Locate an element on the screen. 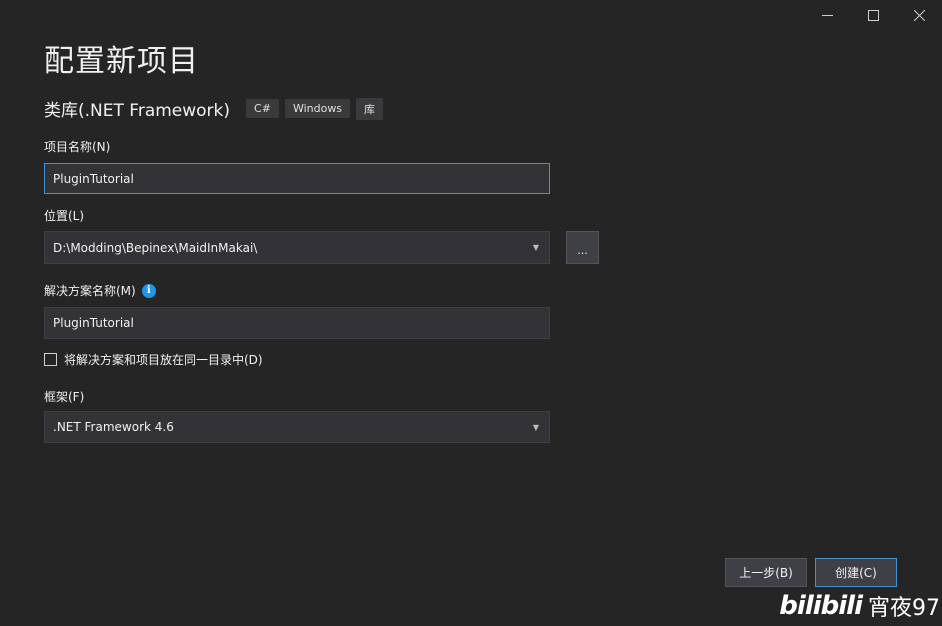 This screenshot has width=942, height=626. maximize-button is located at coordinates (873, 15).